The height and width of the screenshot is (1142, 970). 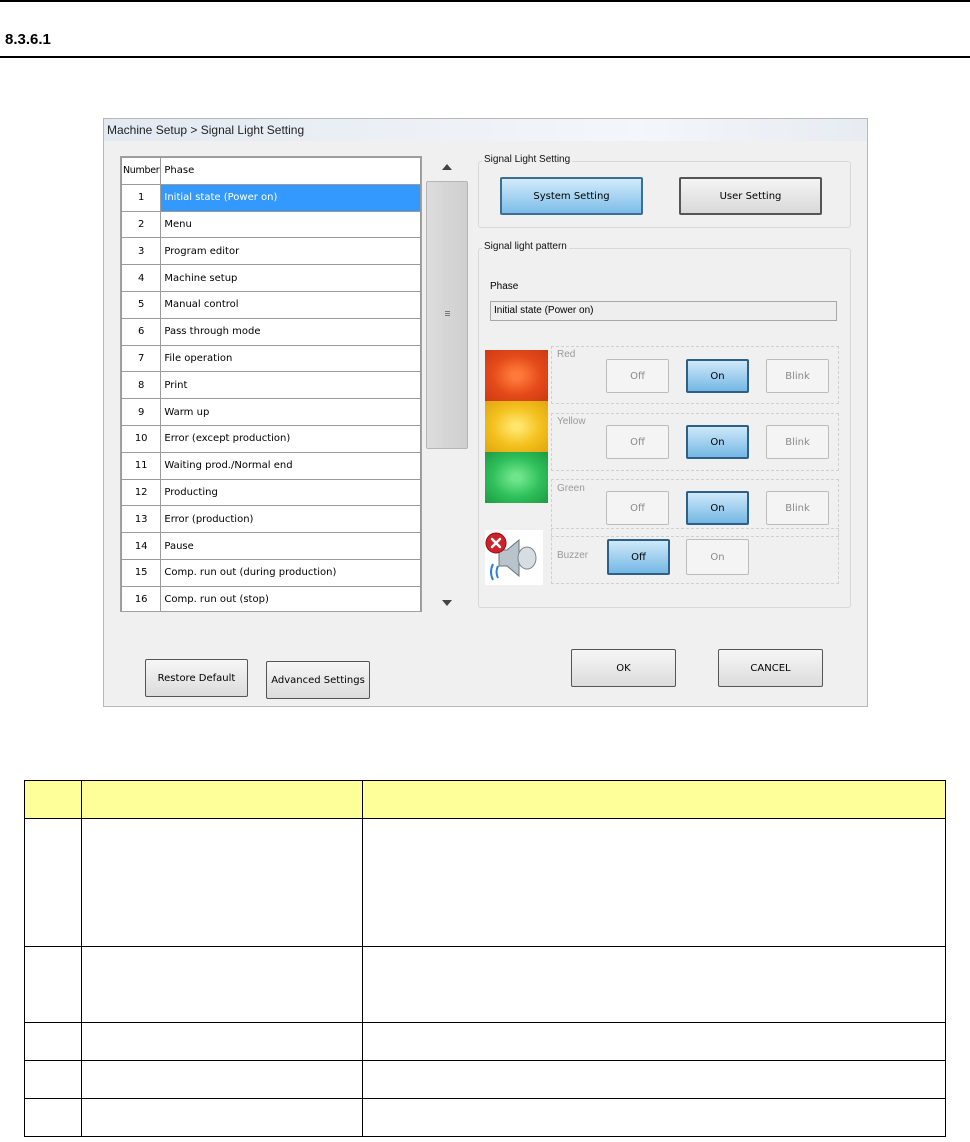 I want to click on red-blink-button: Blink, so click(x=797, y=376).